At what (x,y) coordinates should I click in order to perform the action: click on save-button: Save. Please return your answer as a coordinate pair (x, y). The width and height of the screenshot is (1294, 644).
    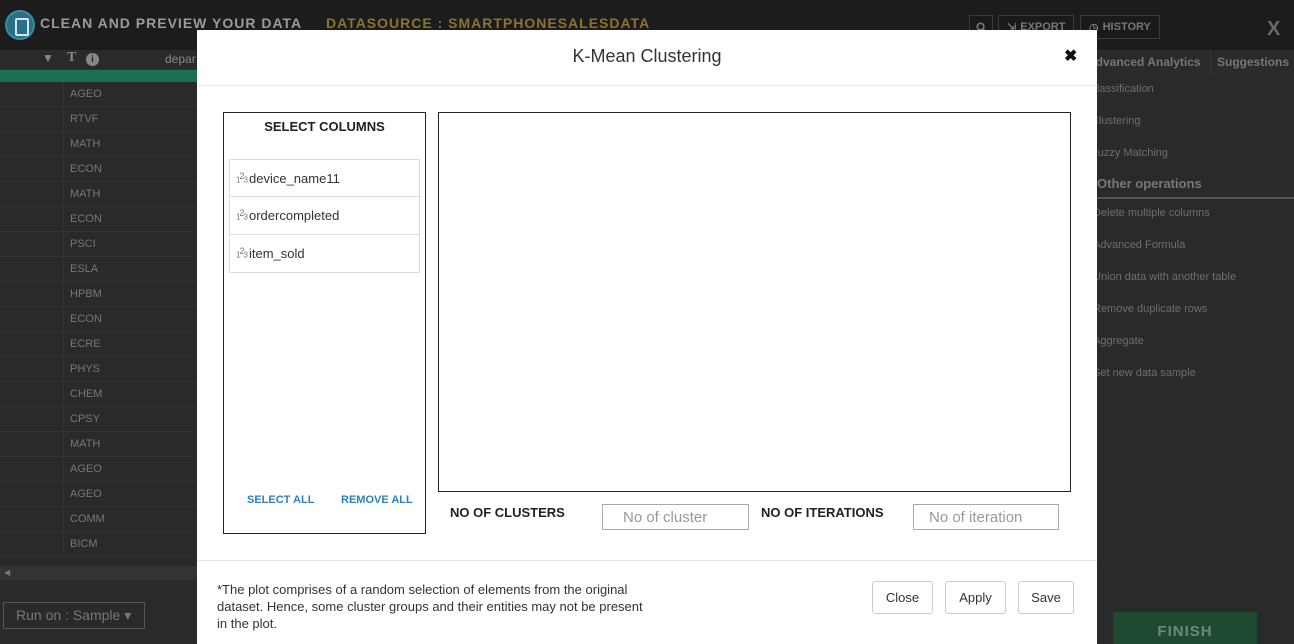
    Looking at the image, I should click on (1046, 597).